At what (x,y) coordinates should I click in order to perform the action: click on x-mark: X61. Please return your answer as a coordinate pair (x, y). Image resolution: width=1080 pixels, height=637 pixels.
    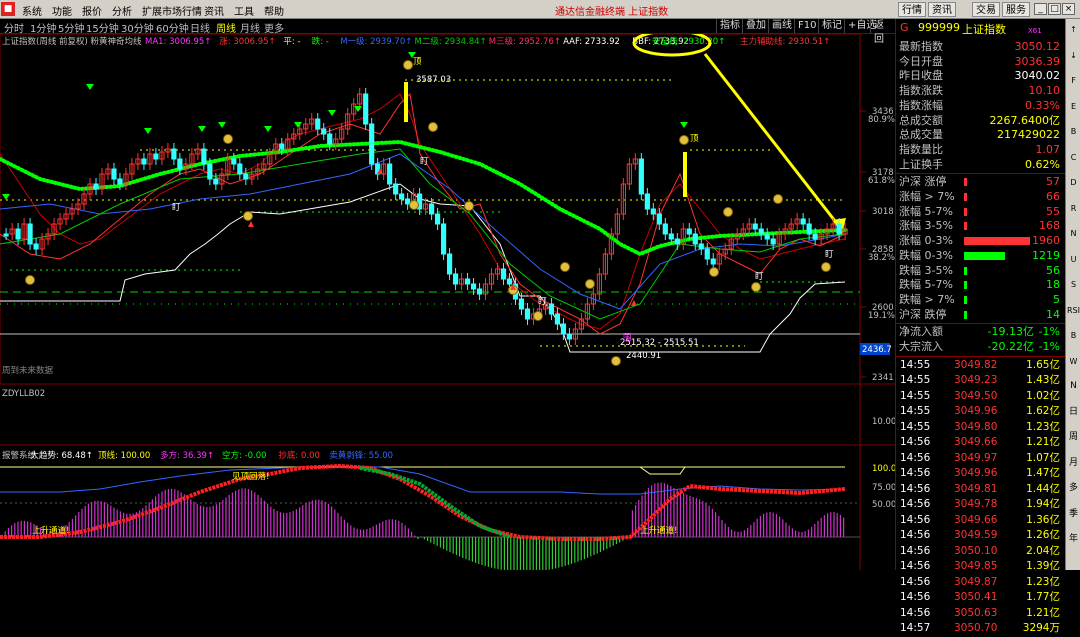
    Looking at the image, I should click on (1035, 31).